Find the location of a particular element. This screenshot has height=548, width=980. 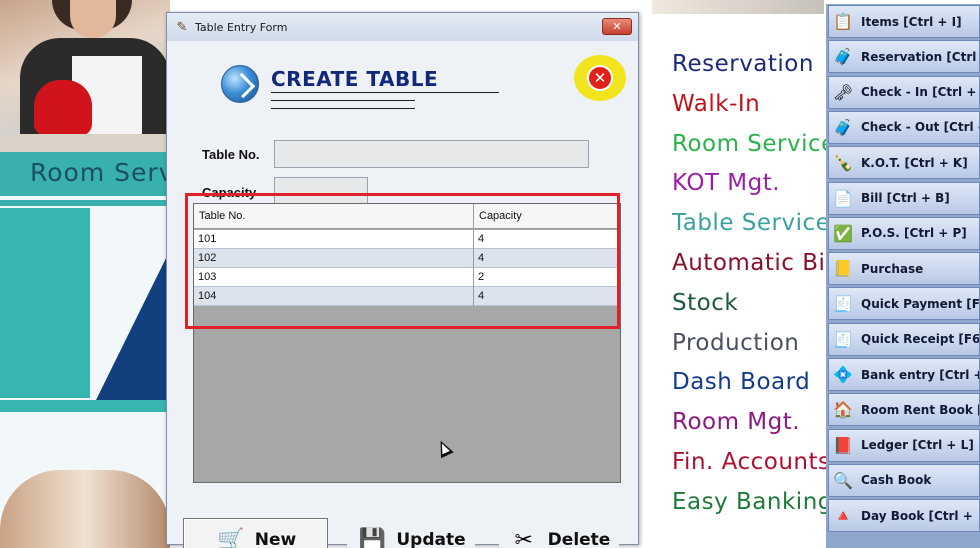

capacity-input is located at coordinates (321, 191).